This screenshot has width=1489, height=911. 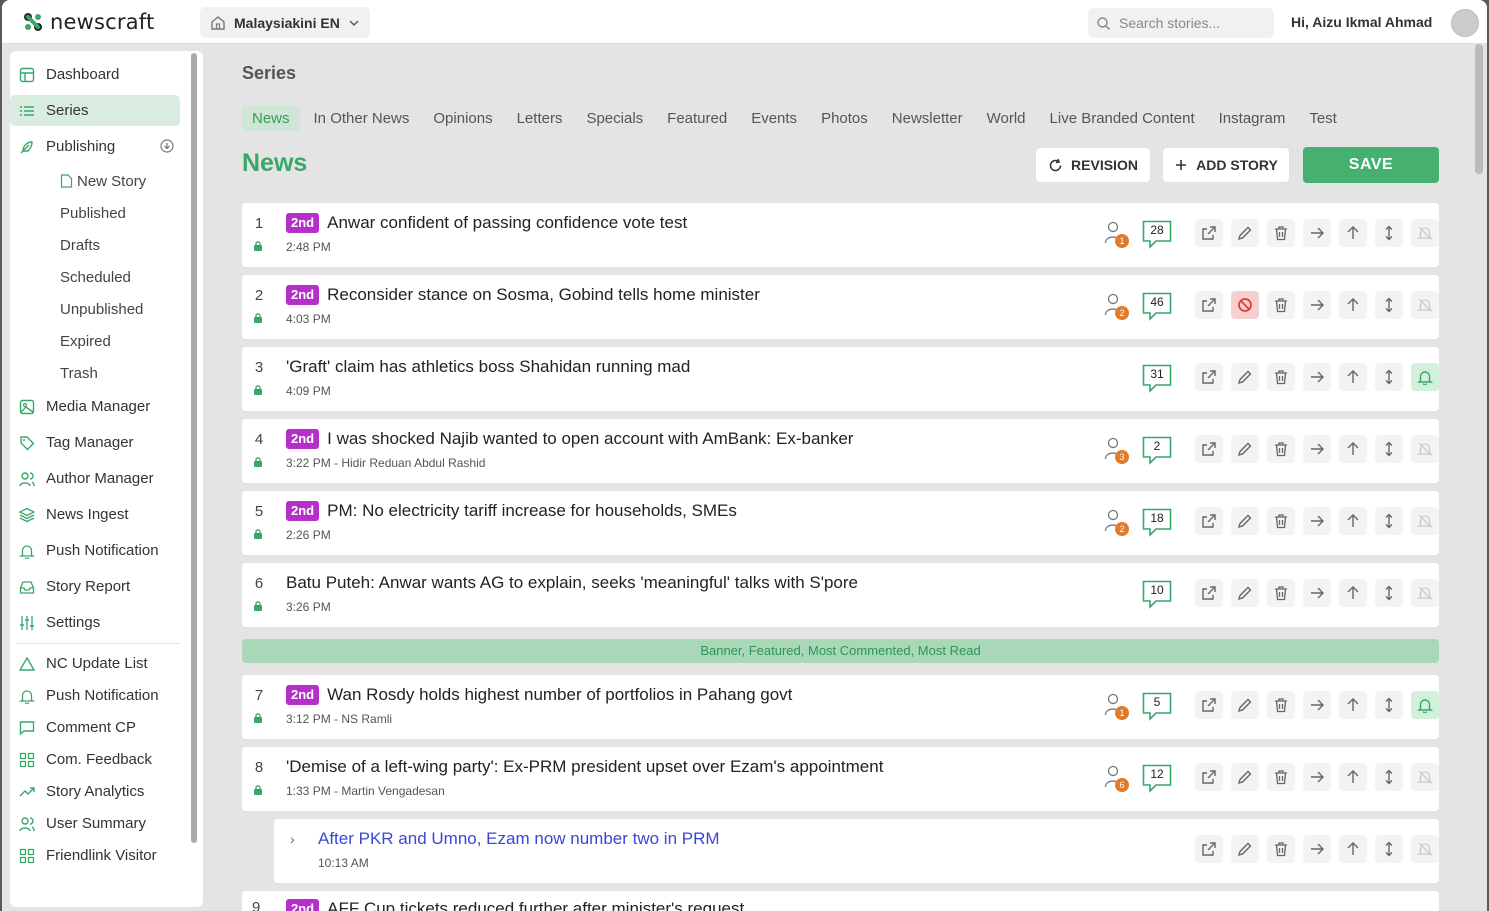 What do you see at coordinates (95, 695) in the screenshot?
I see `sidebar-item-push-notification: Push Notification` at bounding box center [95, 695].